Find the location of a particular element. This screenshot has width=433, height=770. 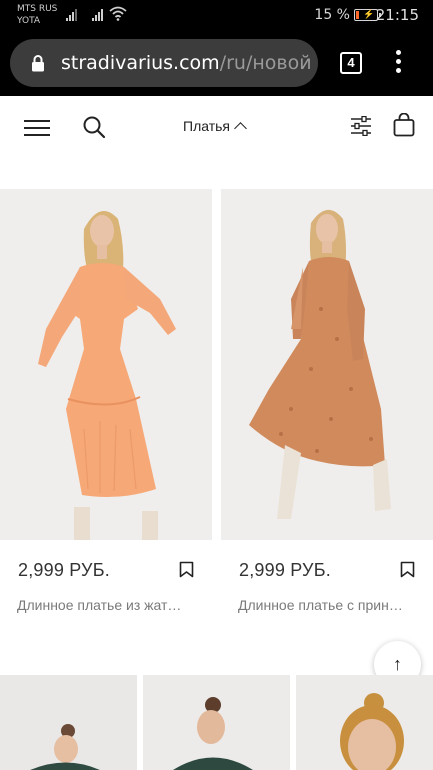

battery-icon: ⚡ is located at coordinates (367, 15).